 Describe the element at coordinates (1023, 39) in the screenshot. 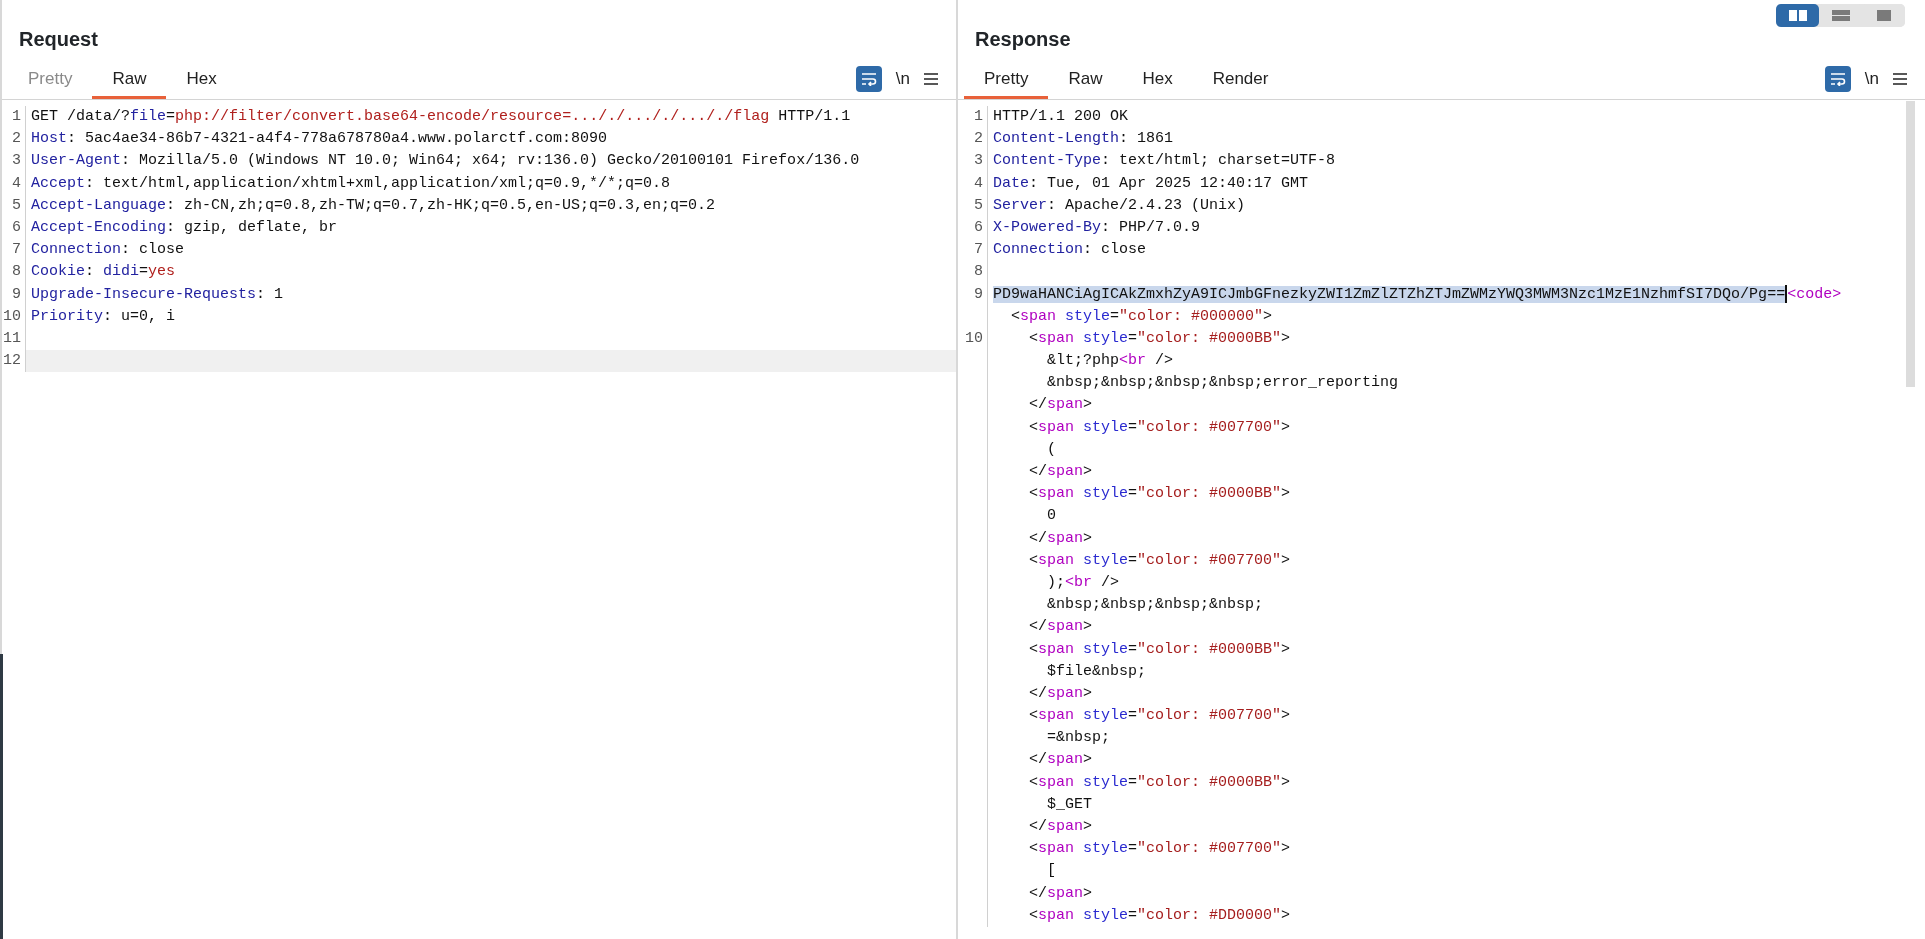

I see `pane-title: Response` at that location.